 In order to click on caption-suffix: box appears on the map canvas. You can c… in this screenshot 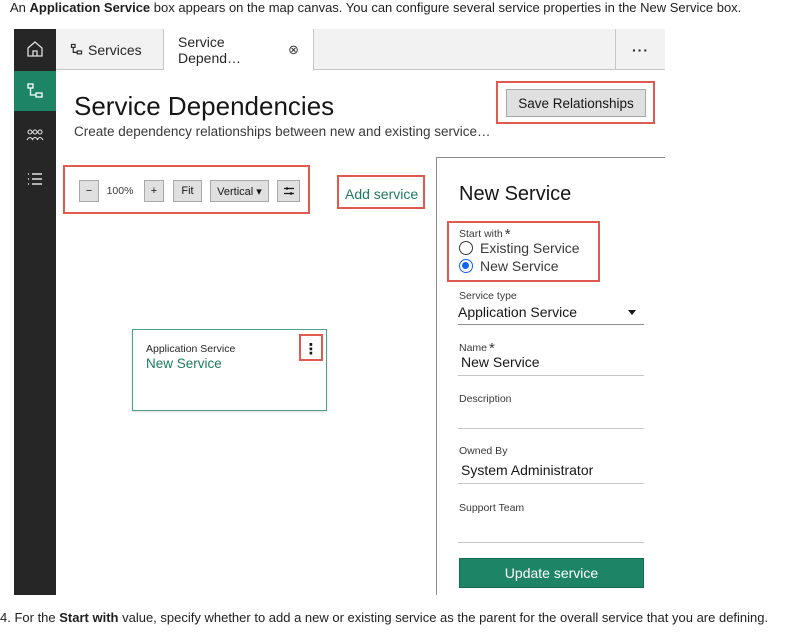, I will do `click(446, 7)`.